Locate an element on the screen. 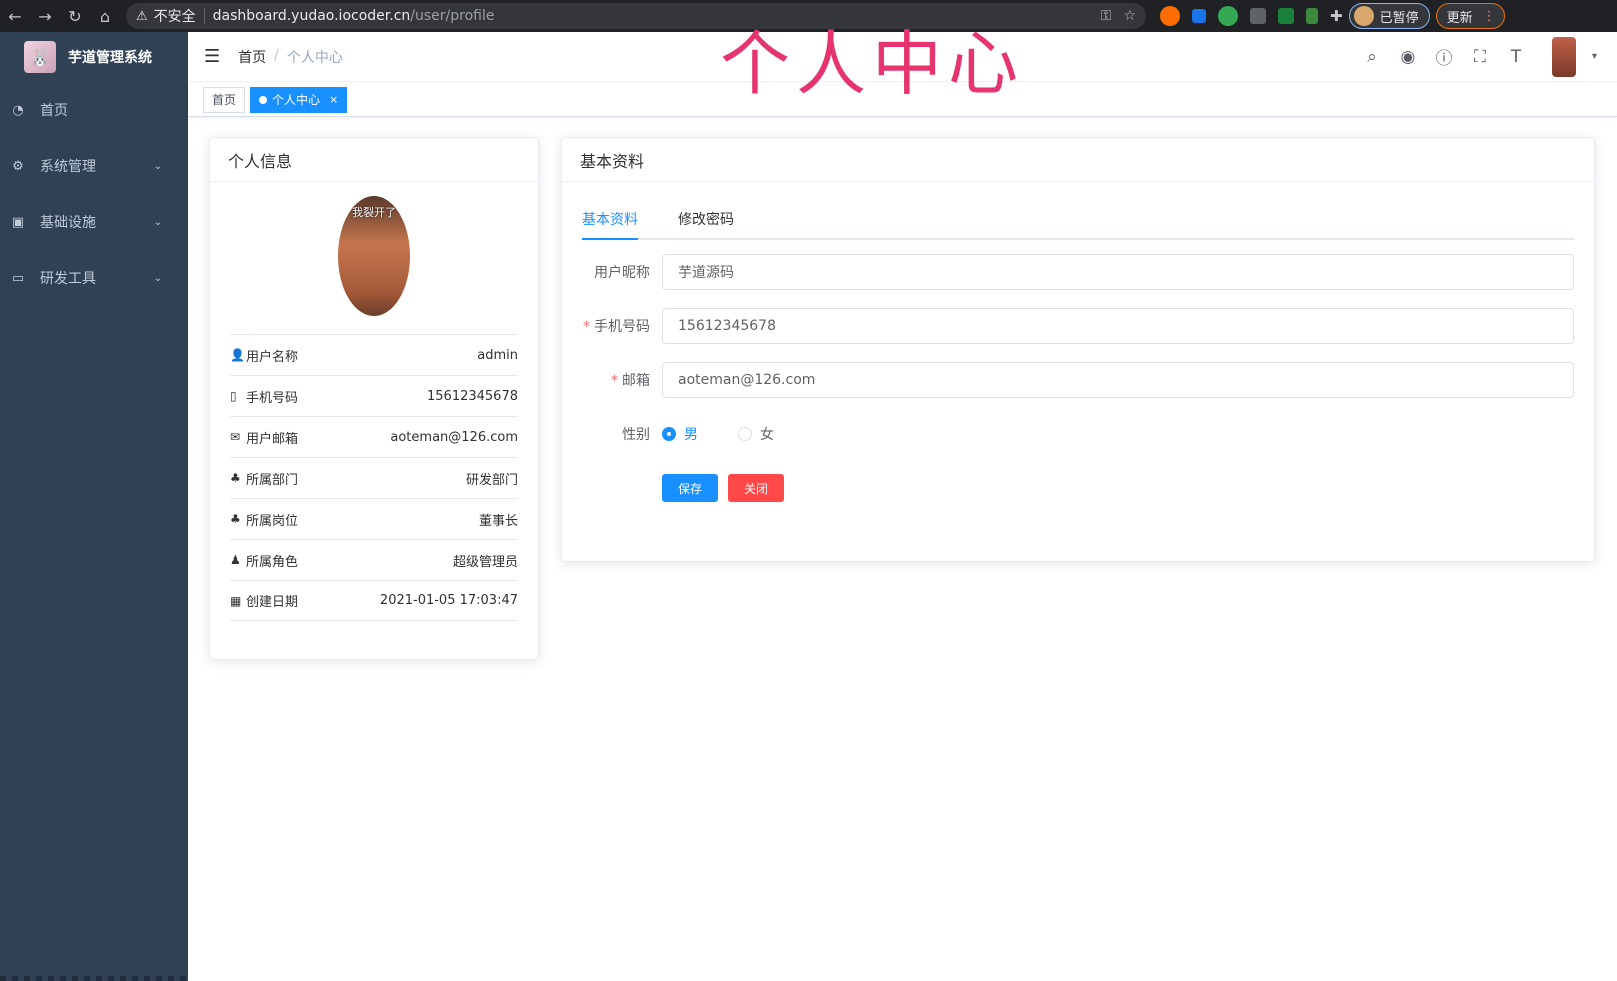  info-value: 超级管理员 is located at coordinates (485, 562).